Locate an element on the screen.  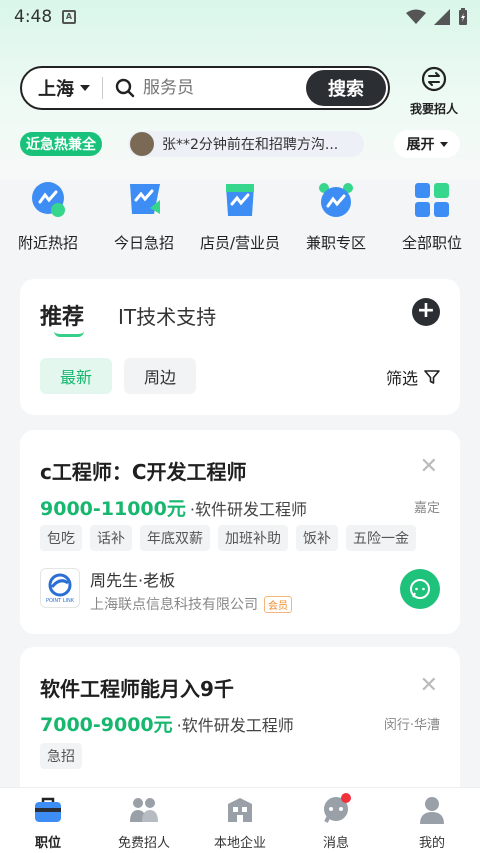
category-row: 附近热招 今日急招 店员/营业员 兼职专区 全部职位 is located at coordinates (240, 218).